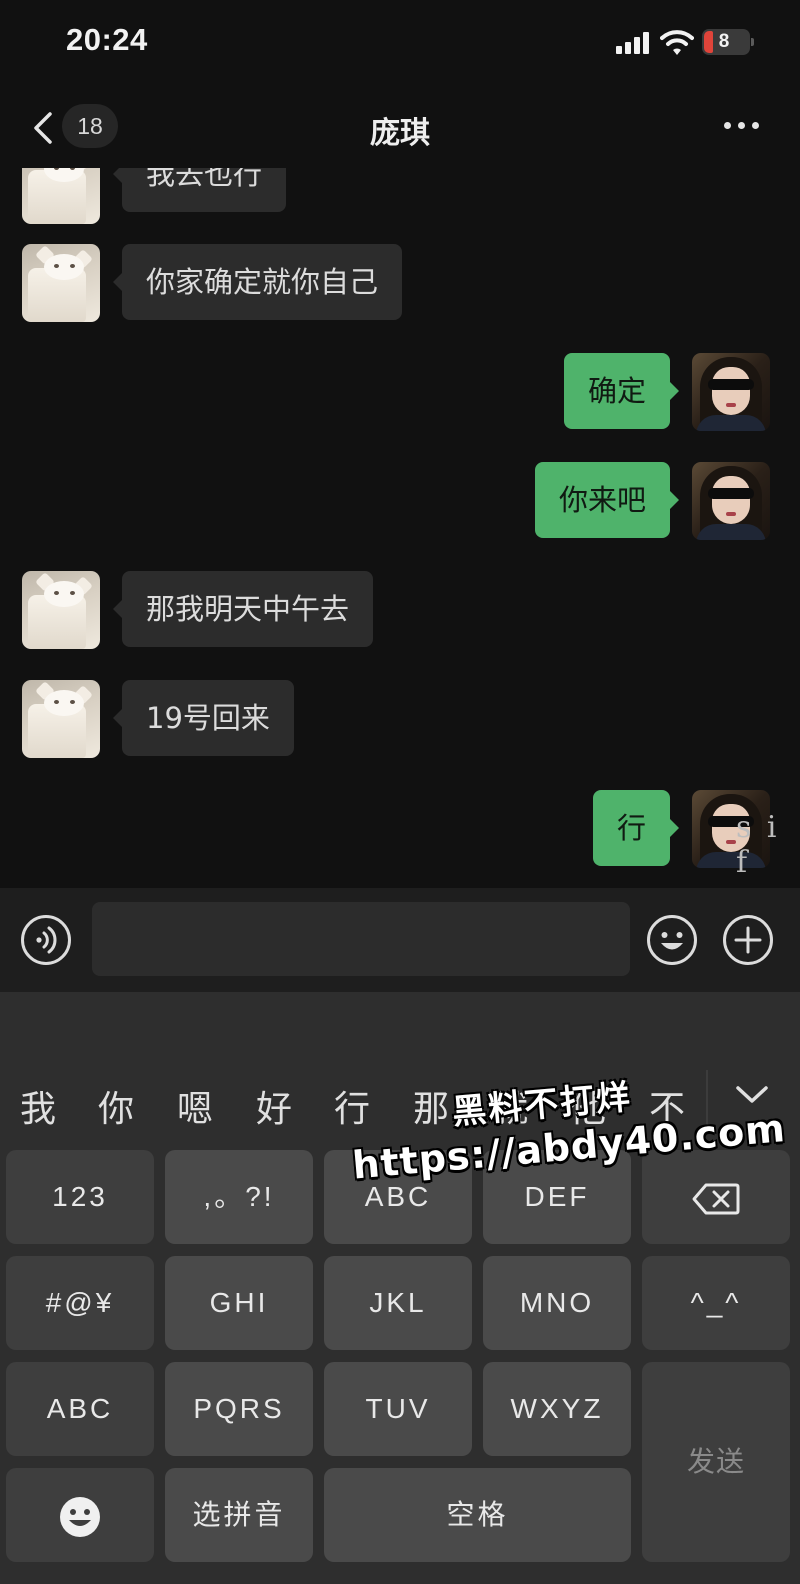 This screenshot has width=800, height=1584. I want to click on incoming-message-bubble: 那我明天中午去, so click(243, 609).